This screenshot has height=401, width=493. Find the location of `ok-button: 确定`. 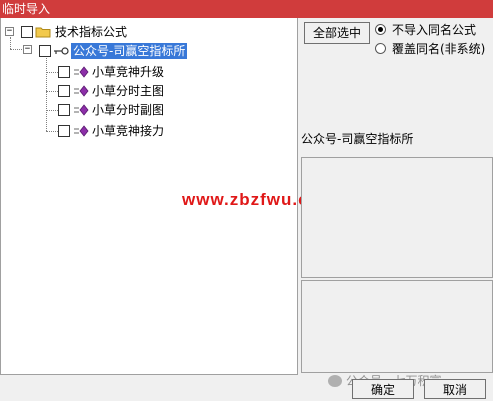

ok-button: 确定 is located at coordinates (383, 389).